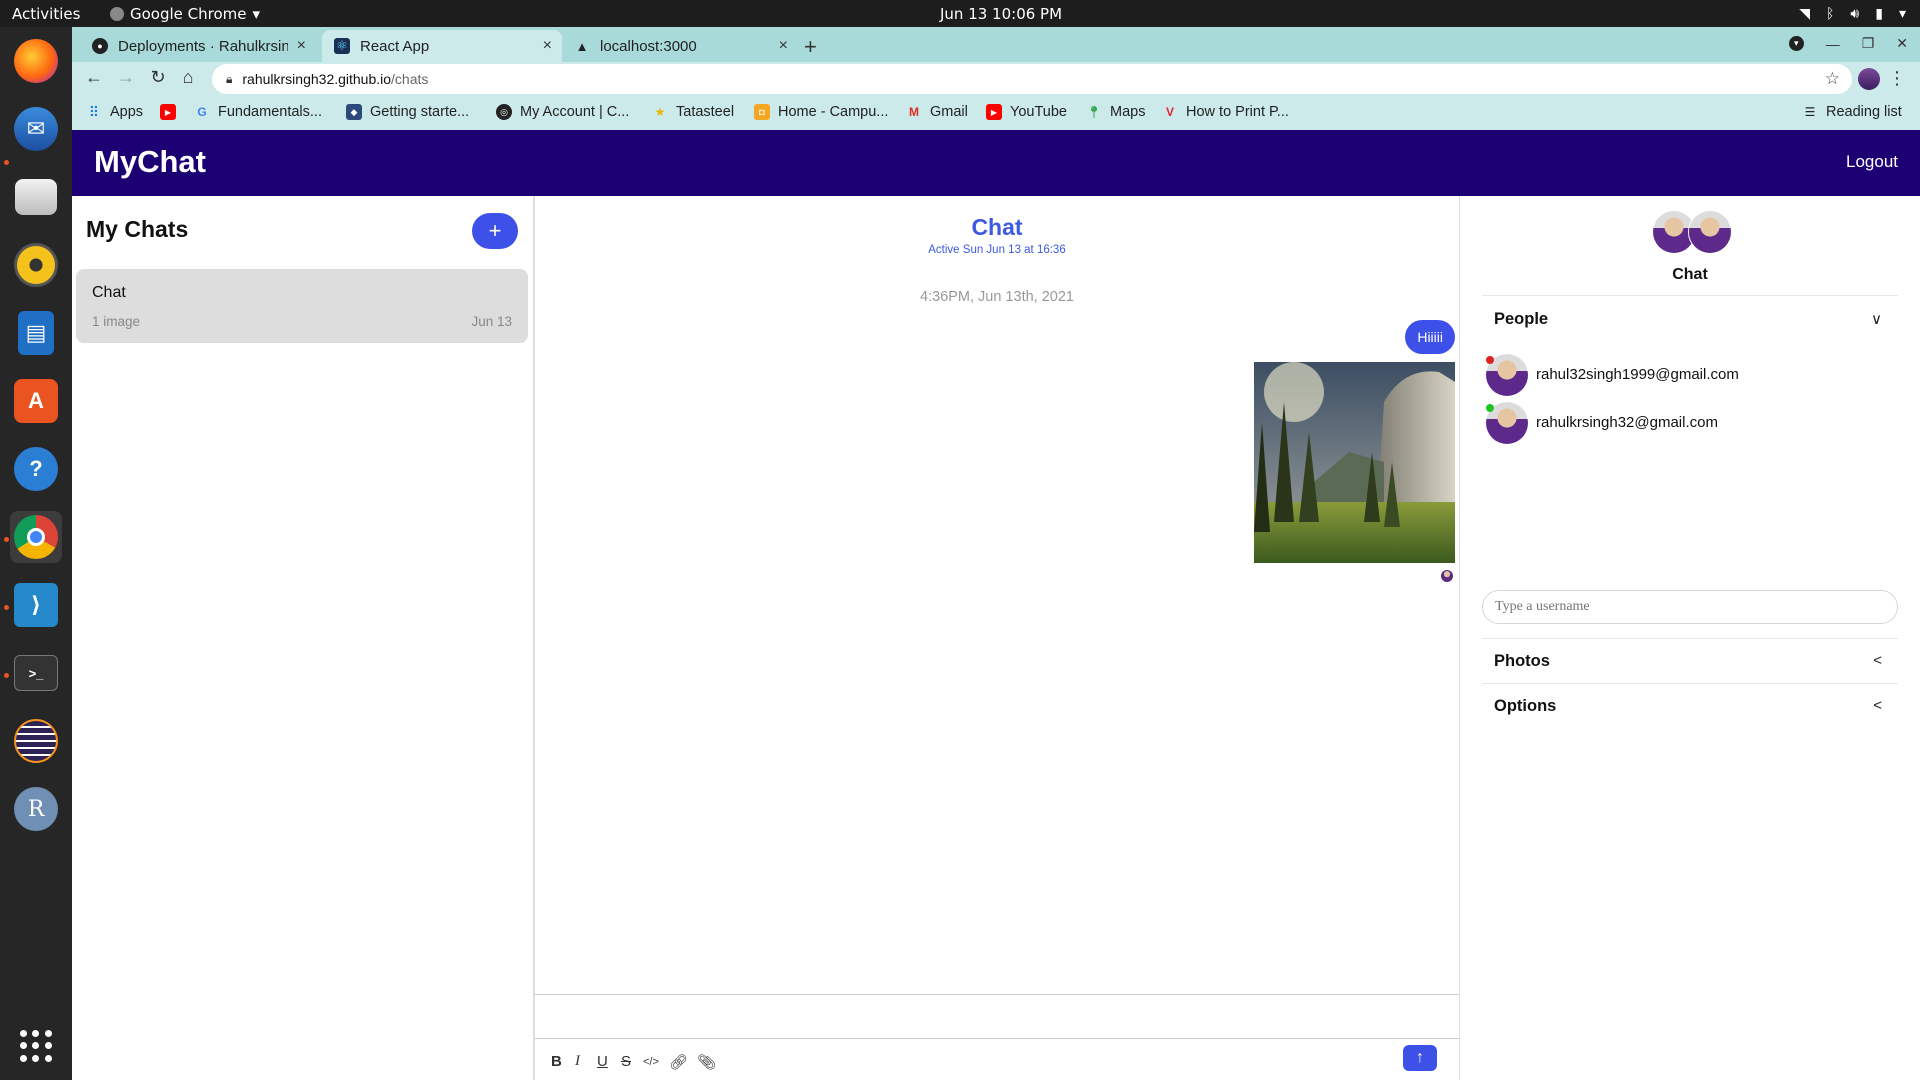 The height and width of the screenshot is (1080, 1920). Describe the element at coordinates (651, 1062) in the screenshot. I see `code-icon: </>` at that location.